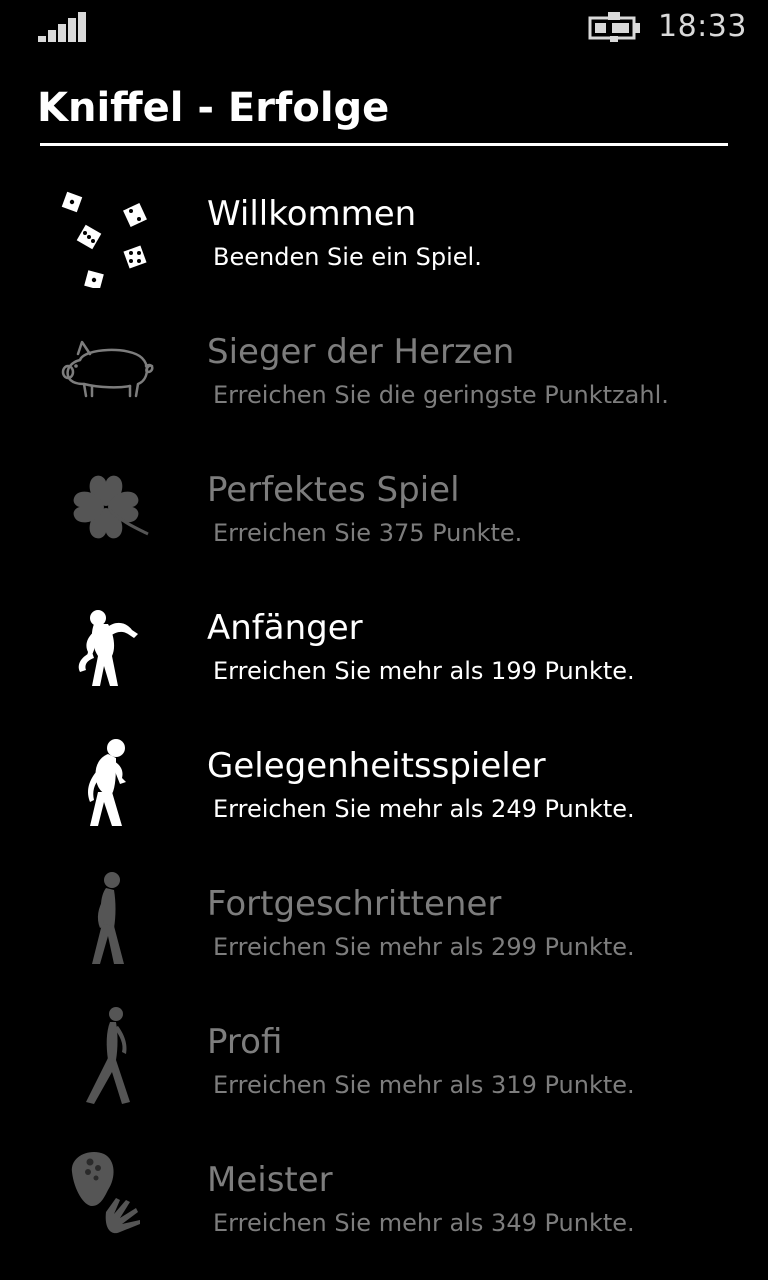 This screenshot has height=1280, width=768. What do you see at coordinates (347, 257) in the screenshot?
I see `achievement-description: Beenden Sie ein Spiel.` at bounding box center [347, 257].